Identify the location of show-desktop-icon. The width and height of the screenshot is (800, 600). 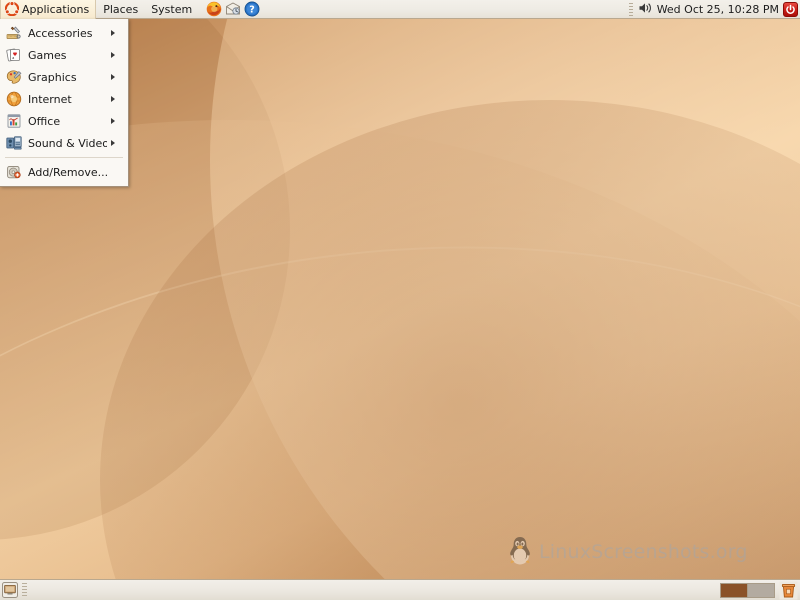
(10, 590).